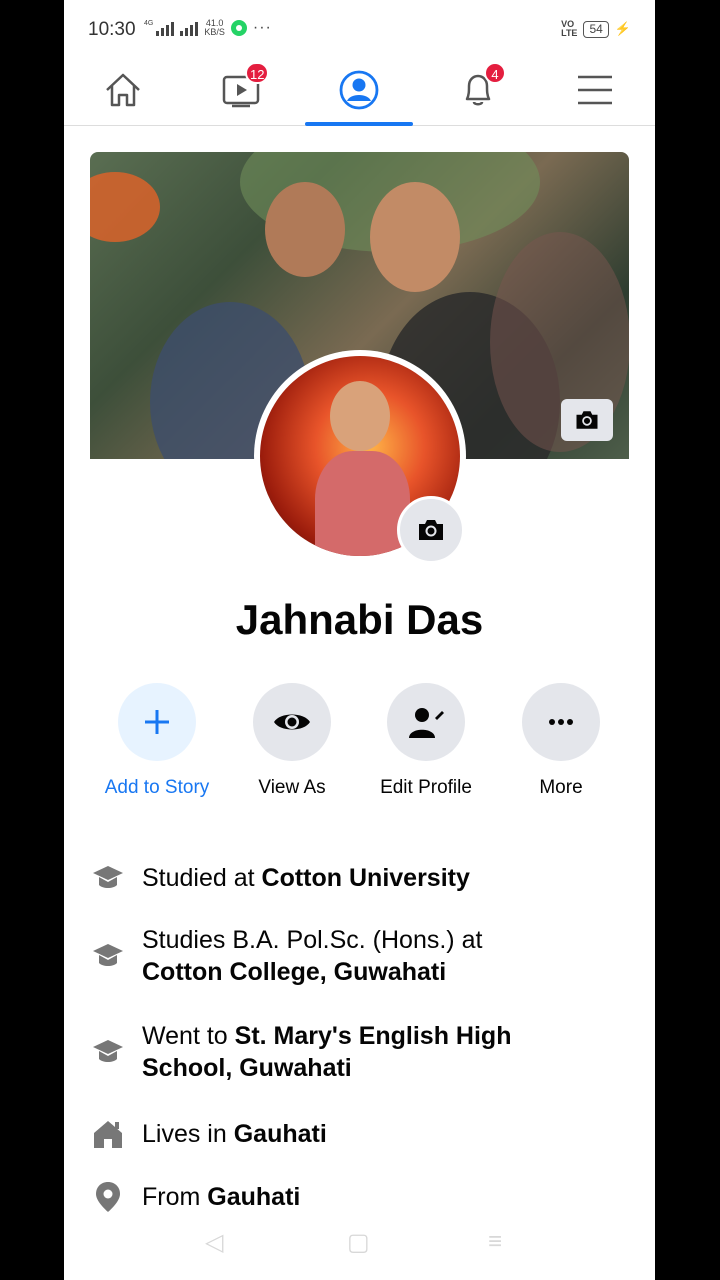 The height and width of the screenshot is (1280, 720). I want to click on avatar-body-shape, so click(362, 503).